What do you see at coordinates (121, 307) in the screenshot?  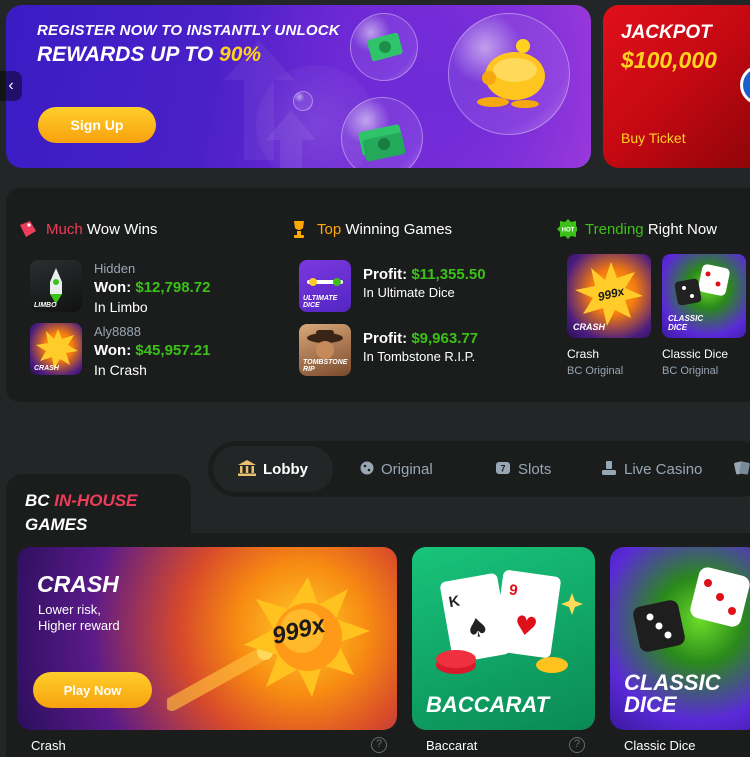 I see `win-game: In Limbo` at bounding box center [121, 307].